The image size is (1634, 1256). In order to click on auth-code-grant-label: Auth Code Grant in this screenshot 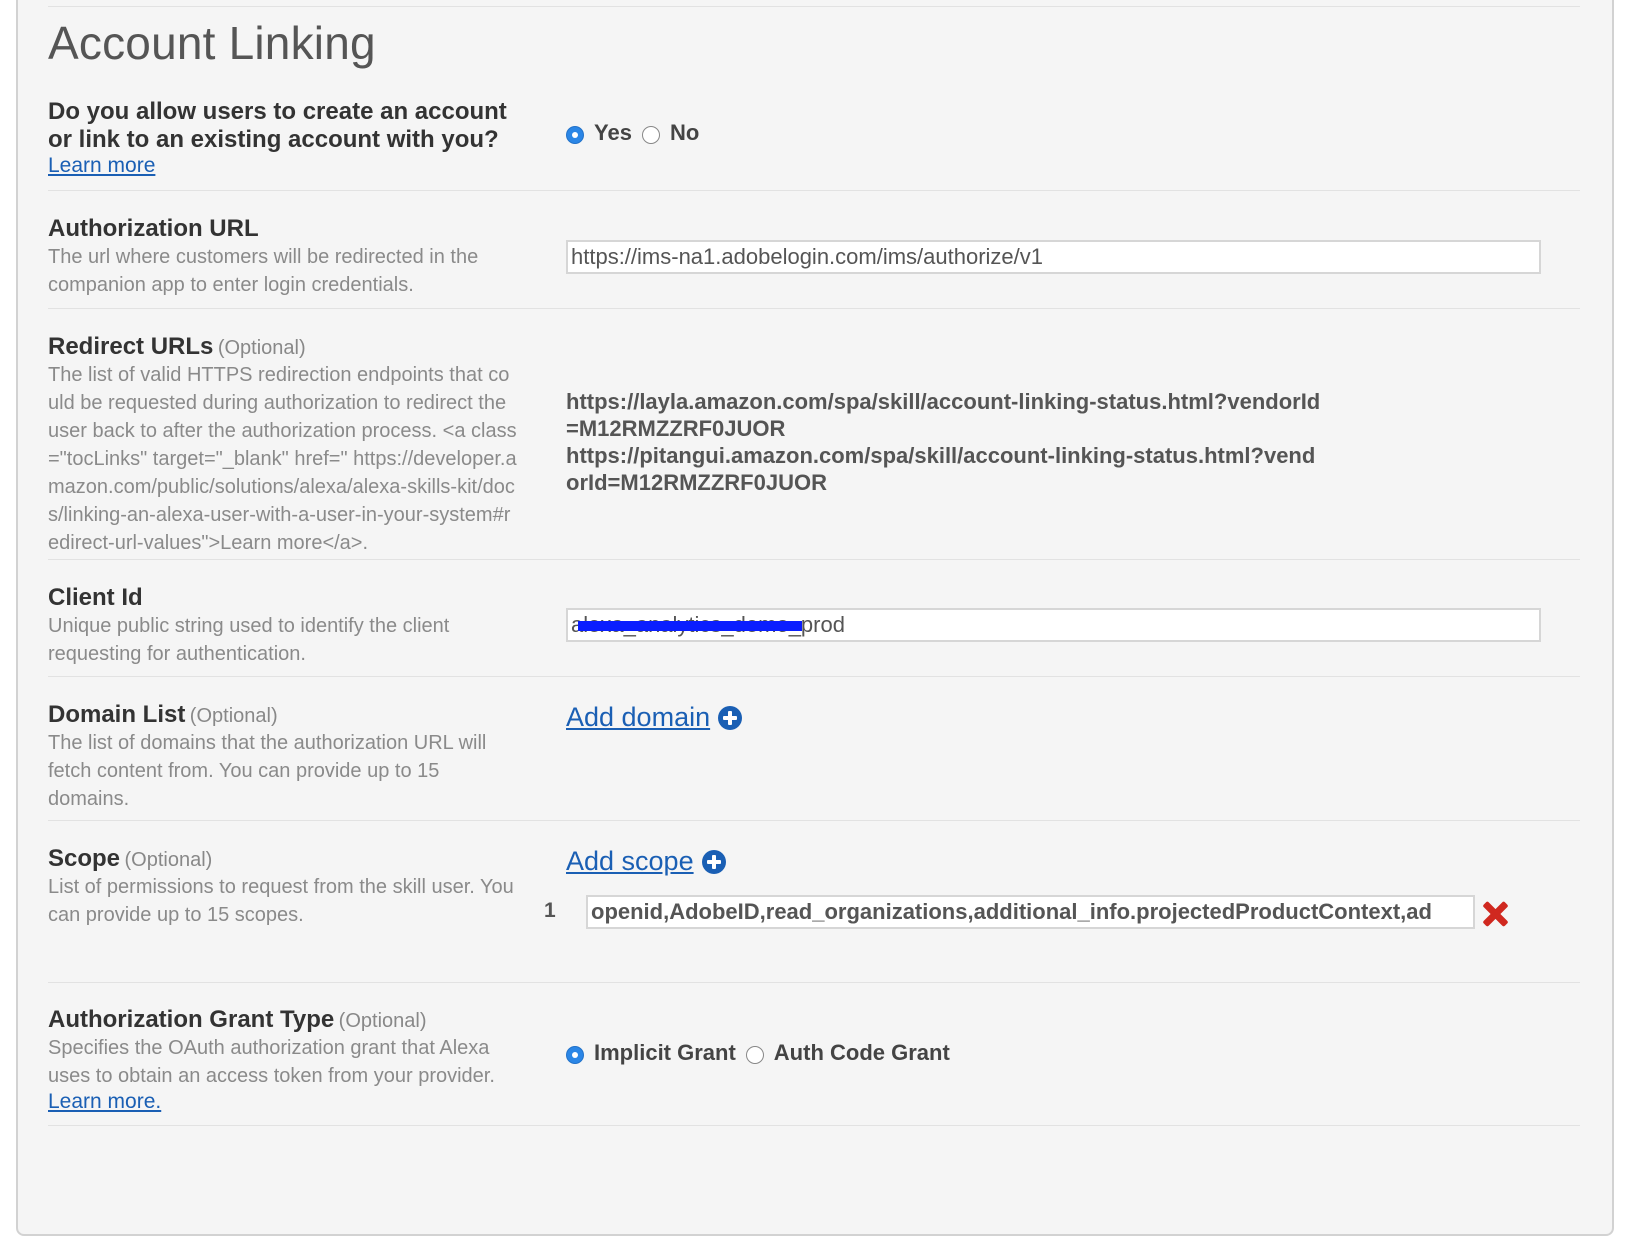, I will do `click(862, 1053)`.